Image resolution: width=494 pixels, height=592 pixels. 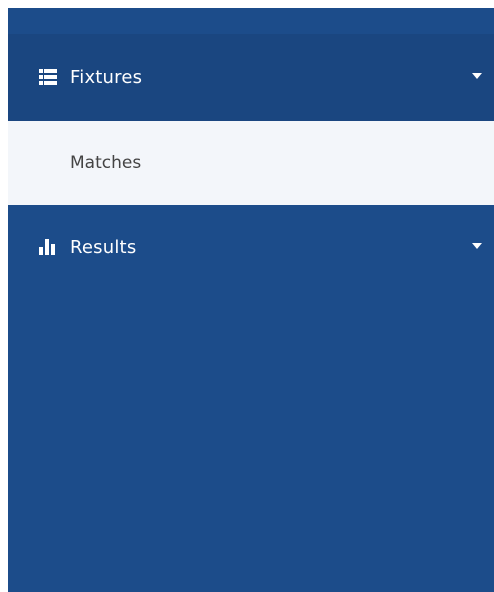 What do you see at coordinates (106, 163) in the screenshot?
I see `submenu-item-label: Matches` at bounding box center [106, 163].